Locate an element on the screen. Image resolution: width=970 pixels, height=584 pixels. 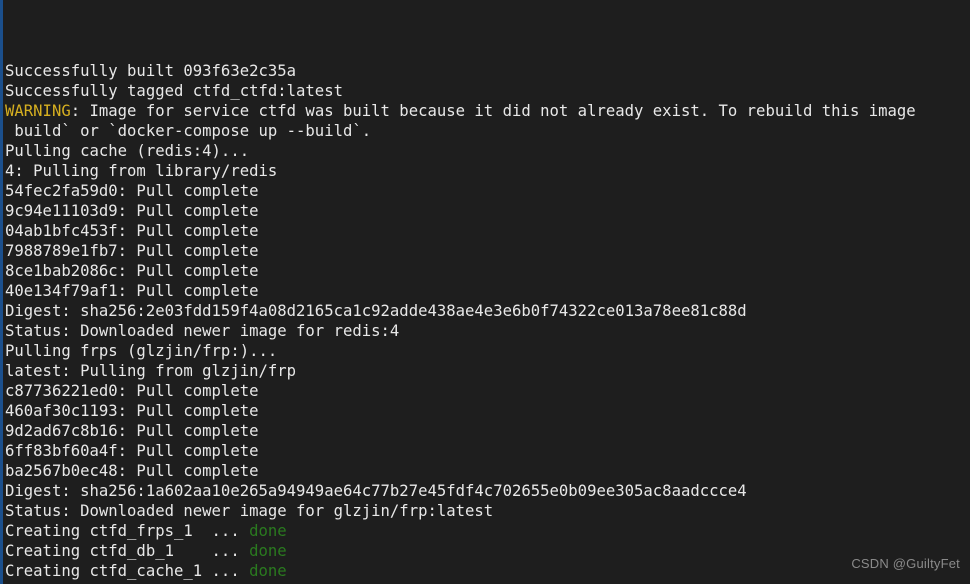
terminal-line: 7988789e1fb7: Pull complete is located at coordinates (487, 251).